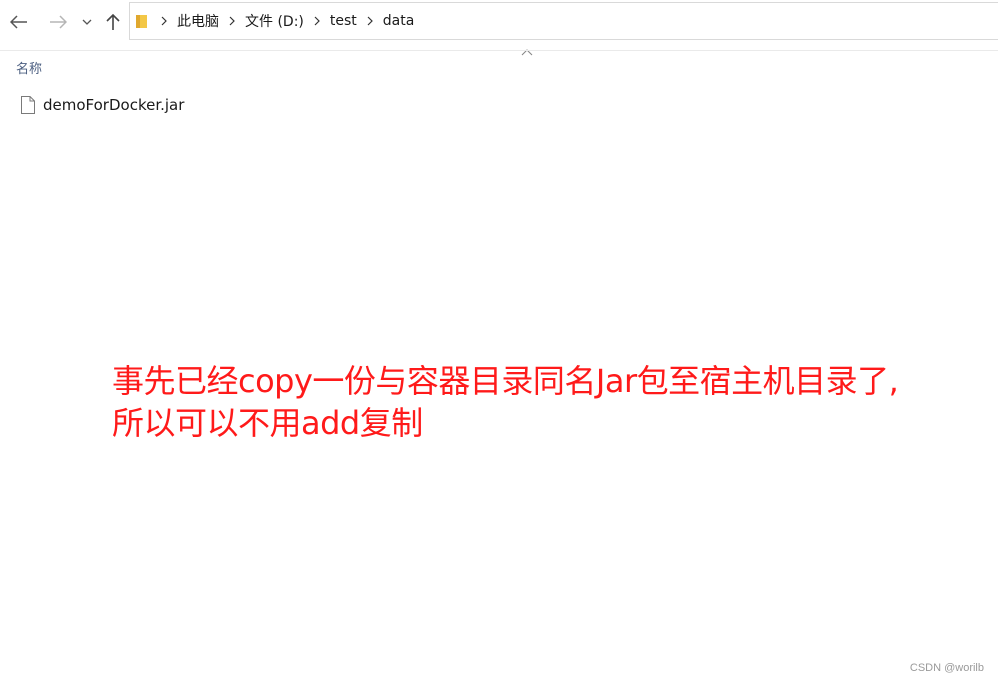  What do you see at coordinates (28, 105) in the screenshot?
I see `file-icon` at bounding box center [28, 105].